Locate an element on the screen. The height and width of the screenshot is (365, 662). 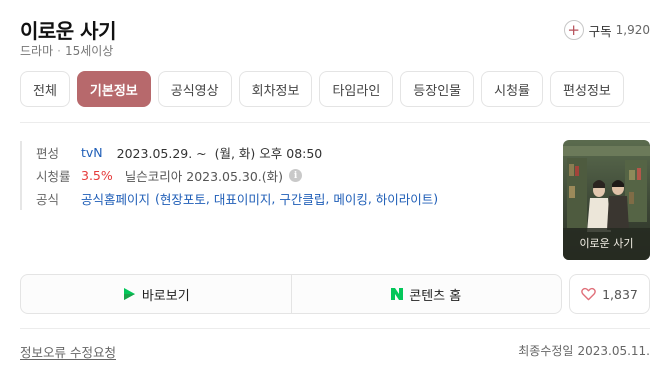
tab-viewership: 시청률 is located at coordinates (512, 89).